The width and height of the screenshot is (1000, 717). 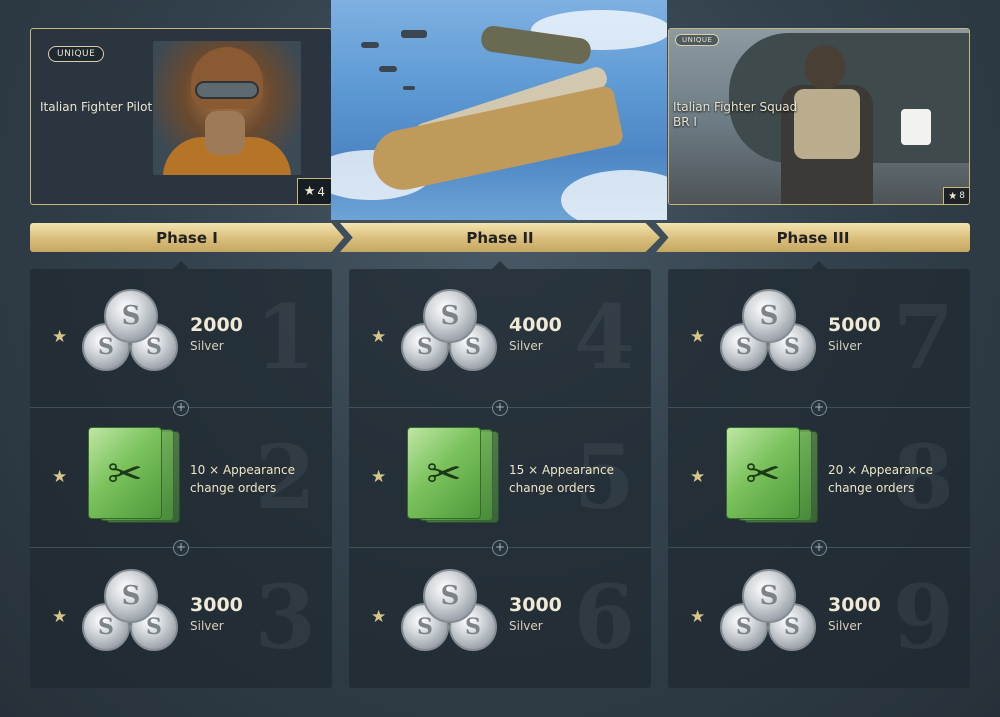 I want to click on reward-index-number: 9, so click(x=923, y=617).